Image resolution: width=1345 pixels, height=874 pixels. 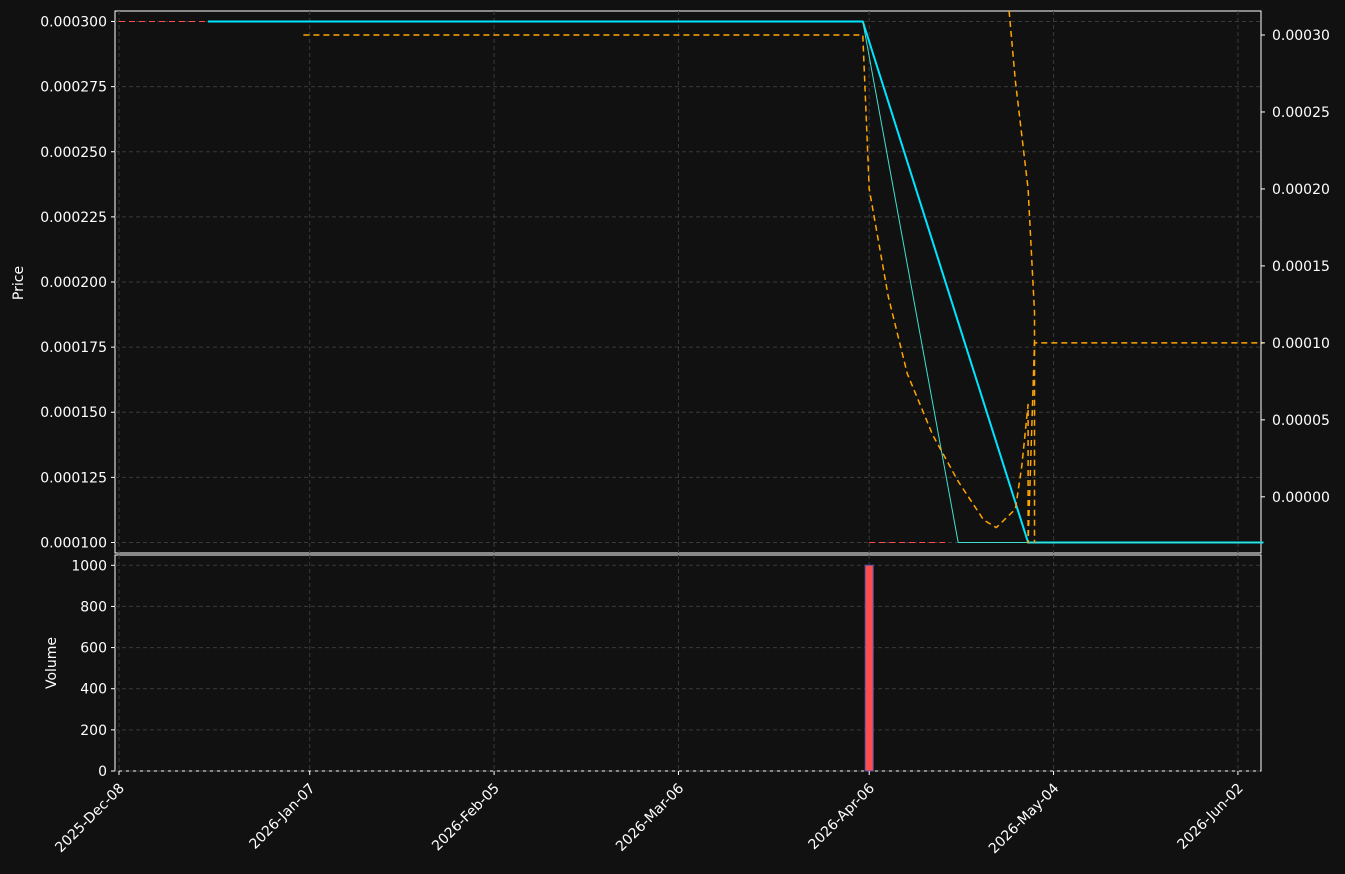 What do you see at coordinates (466, 818) in the screenshot?
I see `x-tick-label: 2026-Feb-05` at bounding box center [466, 818].